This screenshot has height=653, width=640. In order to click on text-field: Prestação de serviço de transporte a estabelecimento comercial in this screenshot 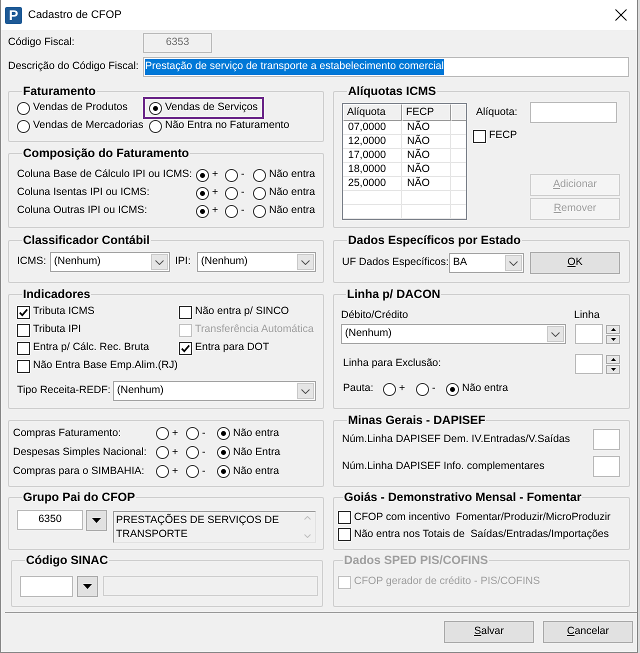, I will do `click(386, 67)`.